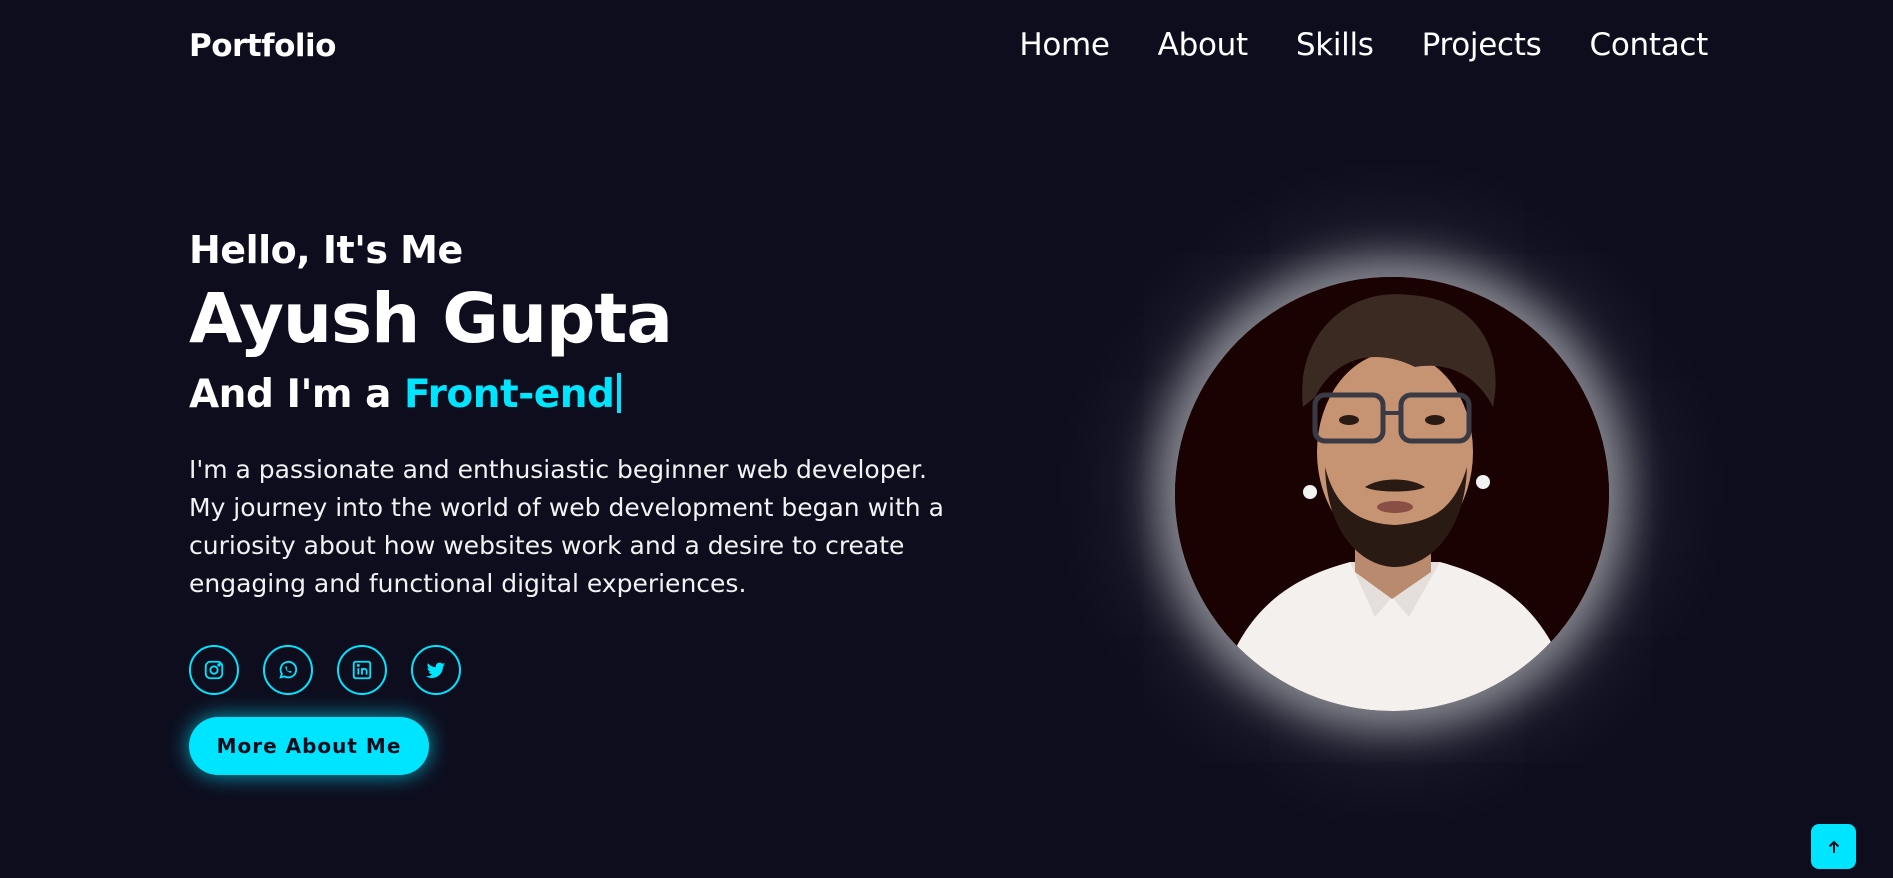  What do you see at coordinates (619, 392) in the screenshot?
I see `typing-cursor` at bounding box center [619, 392].